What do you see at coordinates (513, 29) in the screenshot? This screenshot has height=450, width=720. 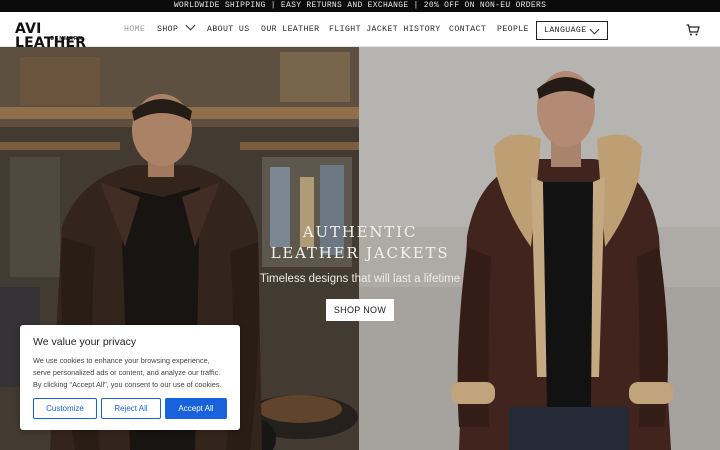 I see `nav-item-people: PEOPLE` at bounding box center [513, 29].